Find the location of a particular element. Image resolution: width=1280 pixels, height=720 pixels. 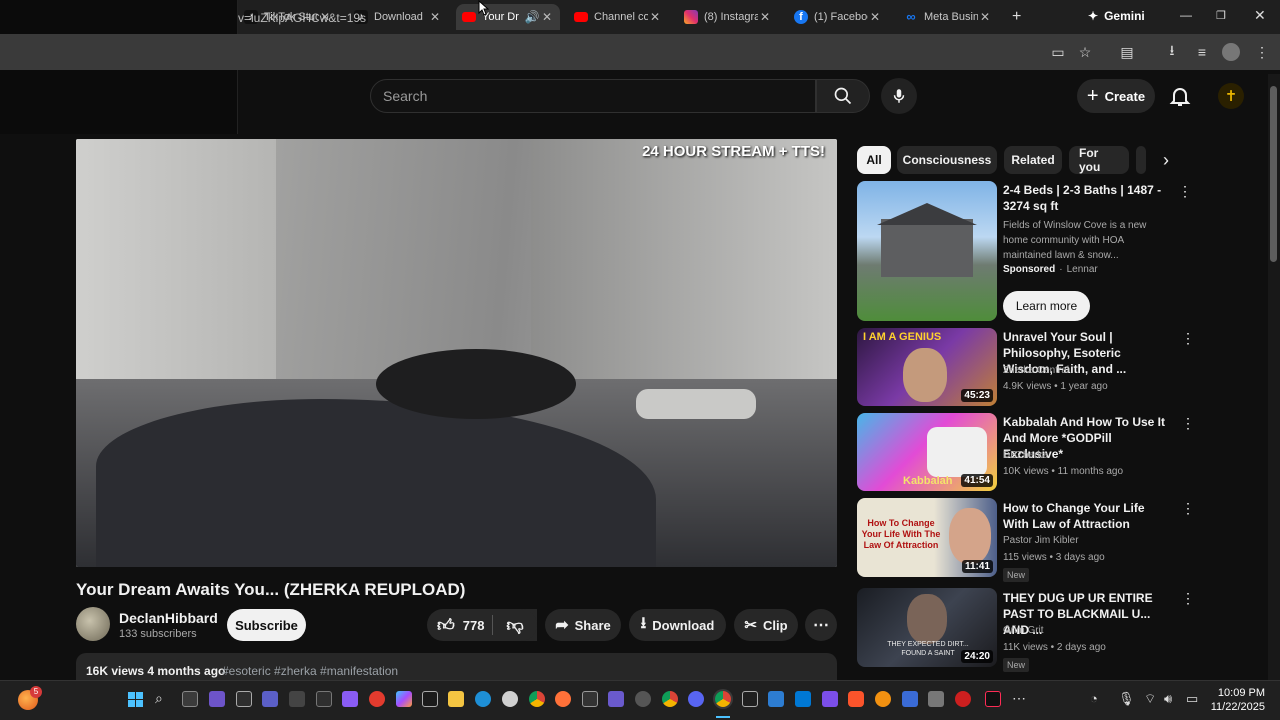

channel-name: Grim Grit is located at coordinates (1023, 630).